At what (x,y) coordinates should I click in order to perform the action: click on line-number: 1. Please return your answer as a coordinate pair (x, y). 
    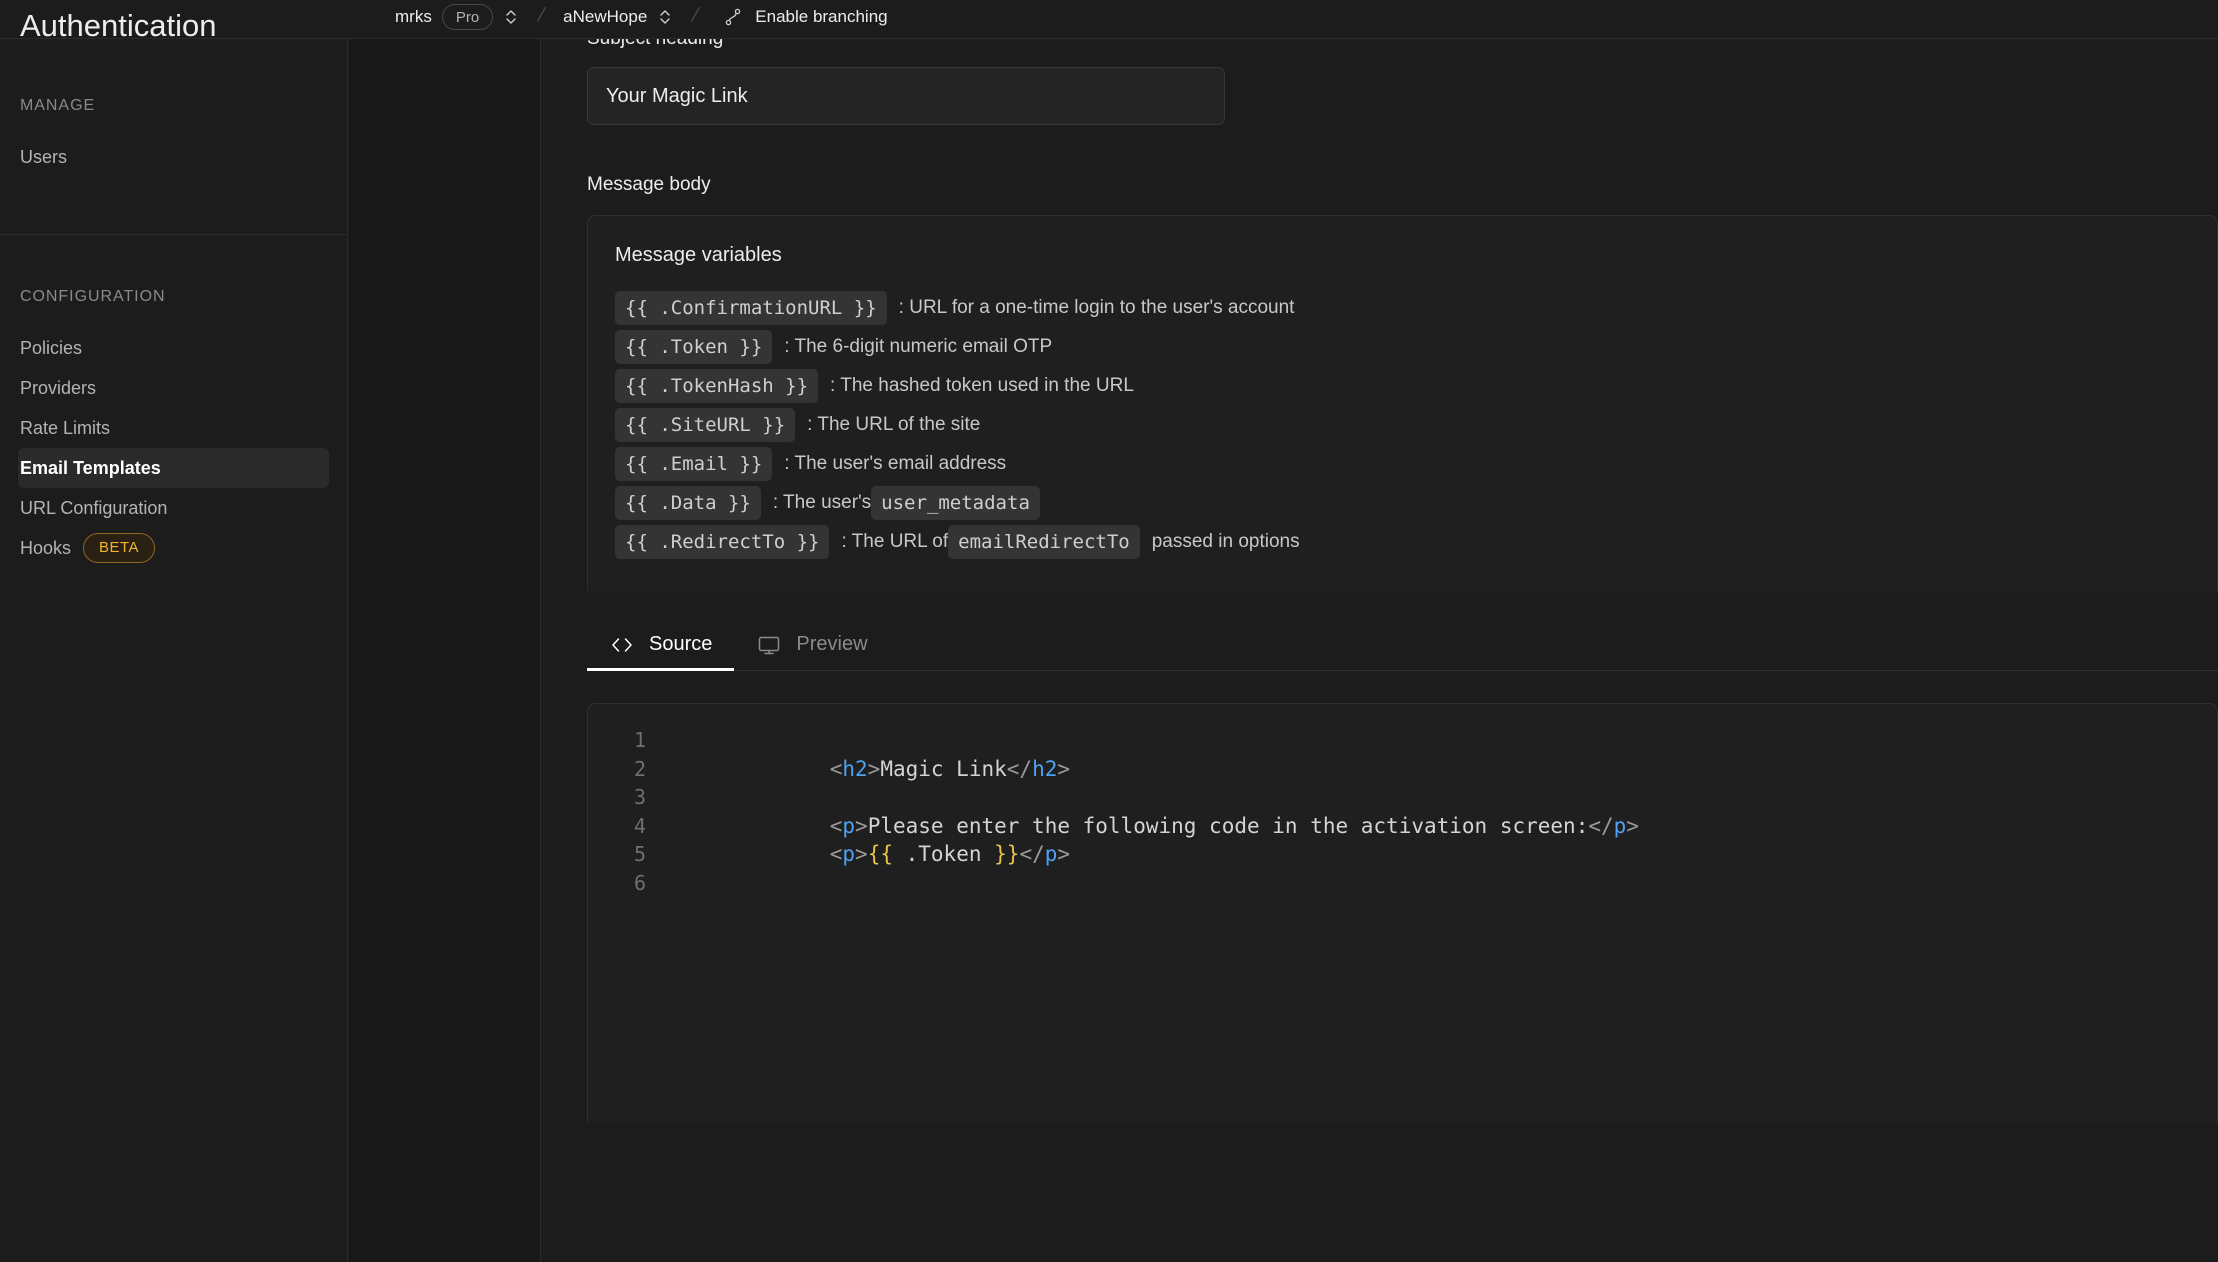
    Looking at the image, I should click on (639, 740).